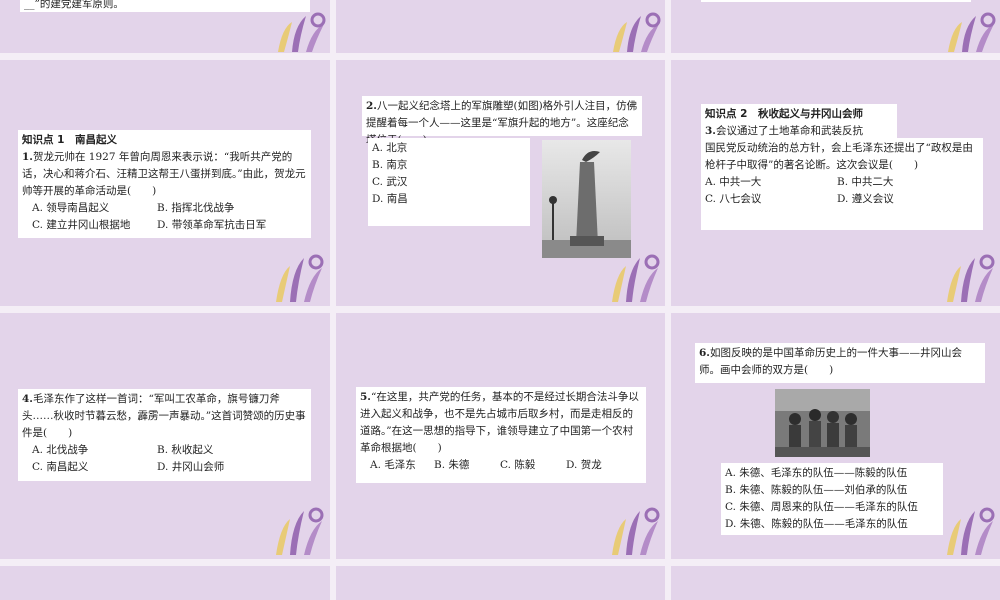 The height and width of the screenshot is (600, 1000). What do you see at coordinates (799, 122) in the screenshot?
I see `q3-heading-box: 知识点 2 秋收起义与井冈山会师 3.会议通过了土地革命和武装反抗` at bounding box center [799, 122].